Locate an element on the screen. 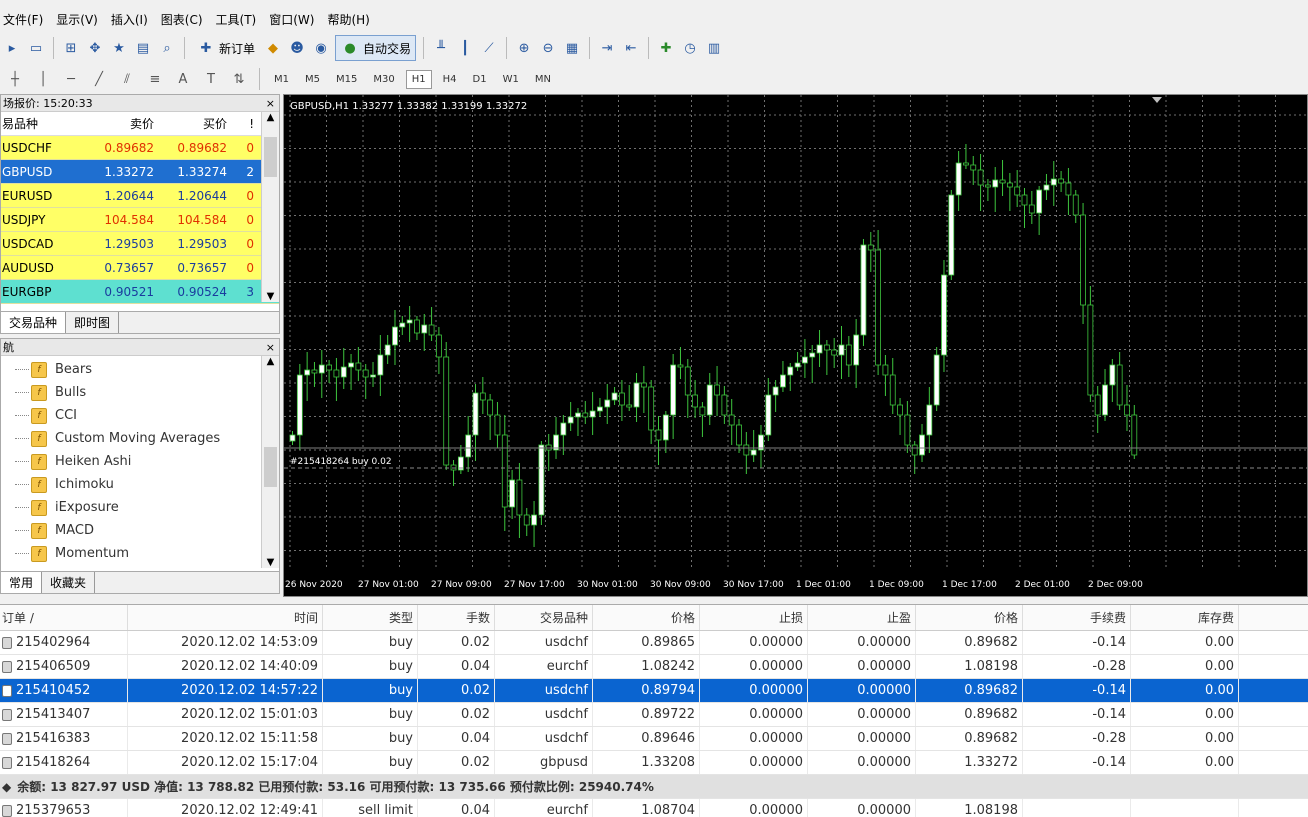 The height and width of the screenshot is (817, 1308). menu-charts: 图表(C) is located at coordinates (185, 19).